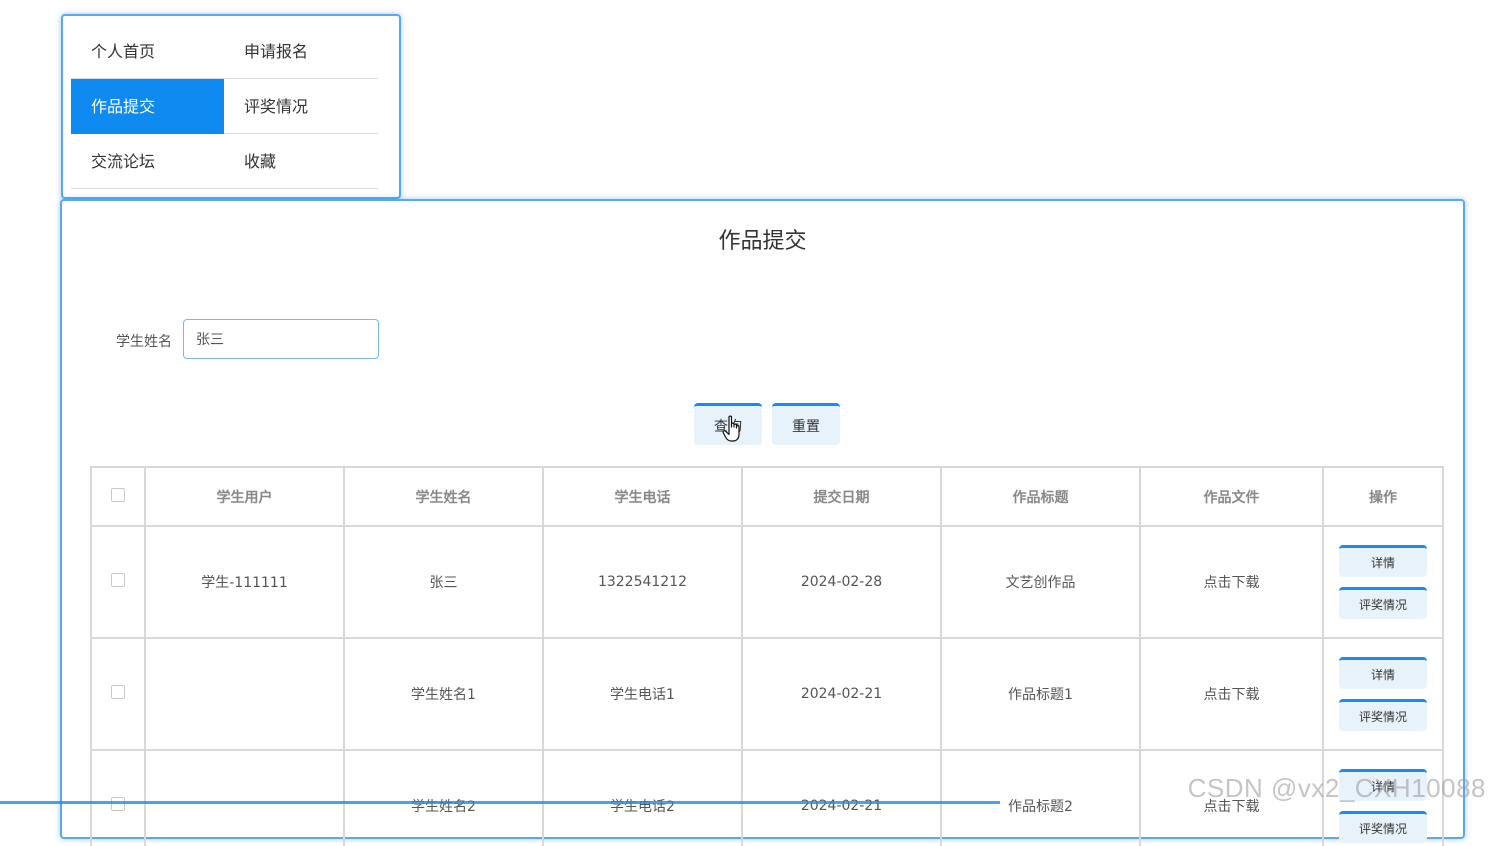 Image resolution: width=1490 pixels, height=846 pixels. I want to click on column-header: 学生用户, so click(245, 496).